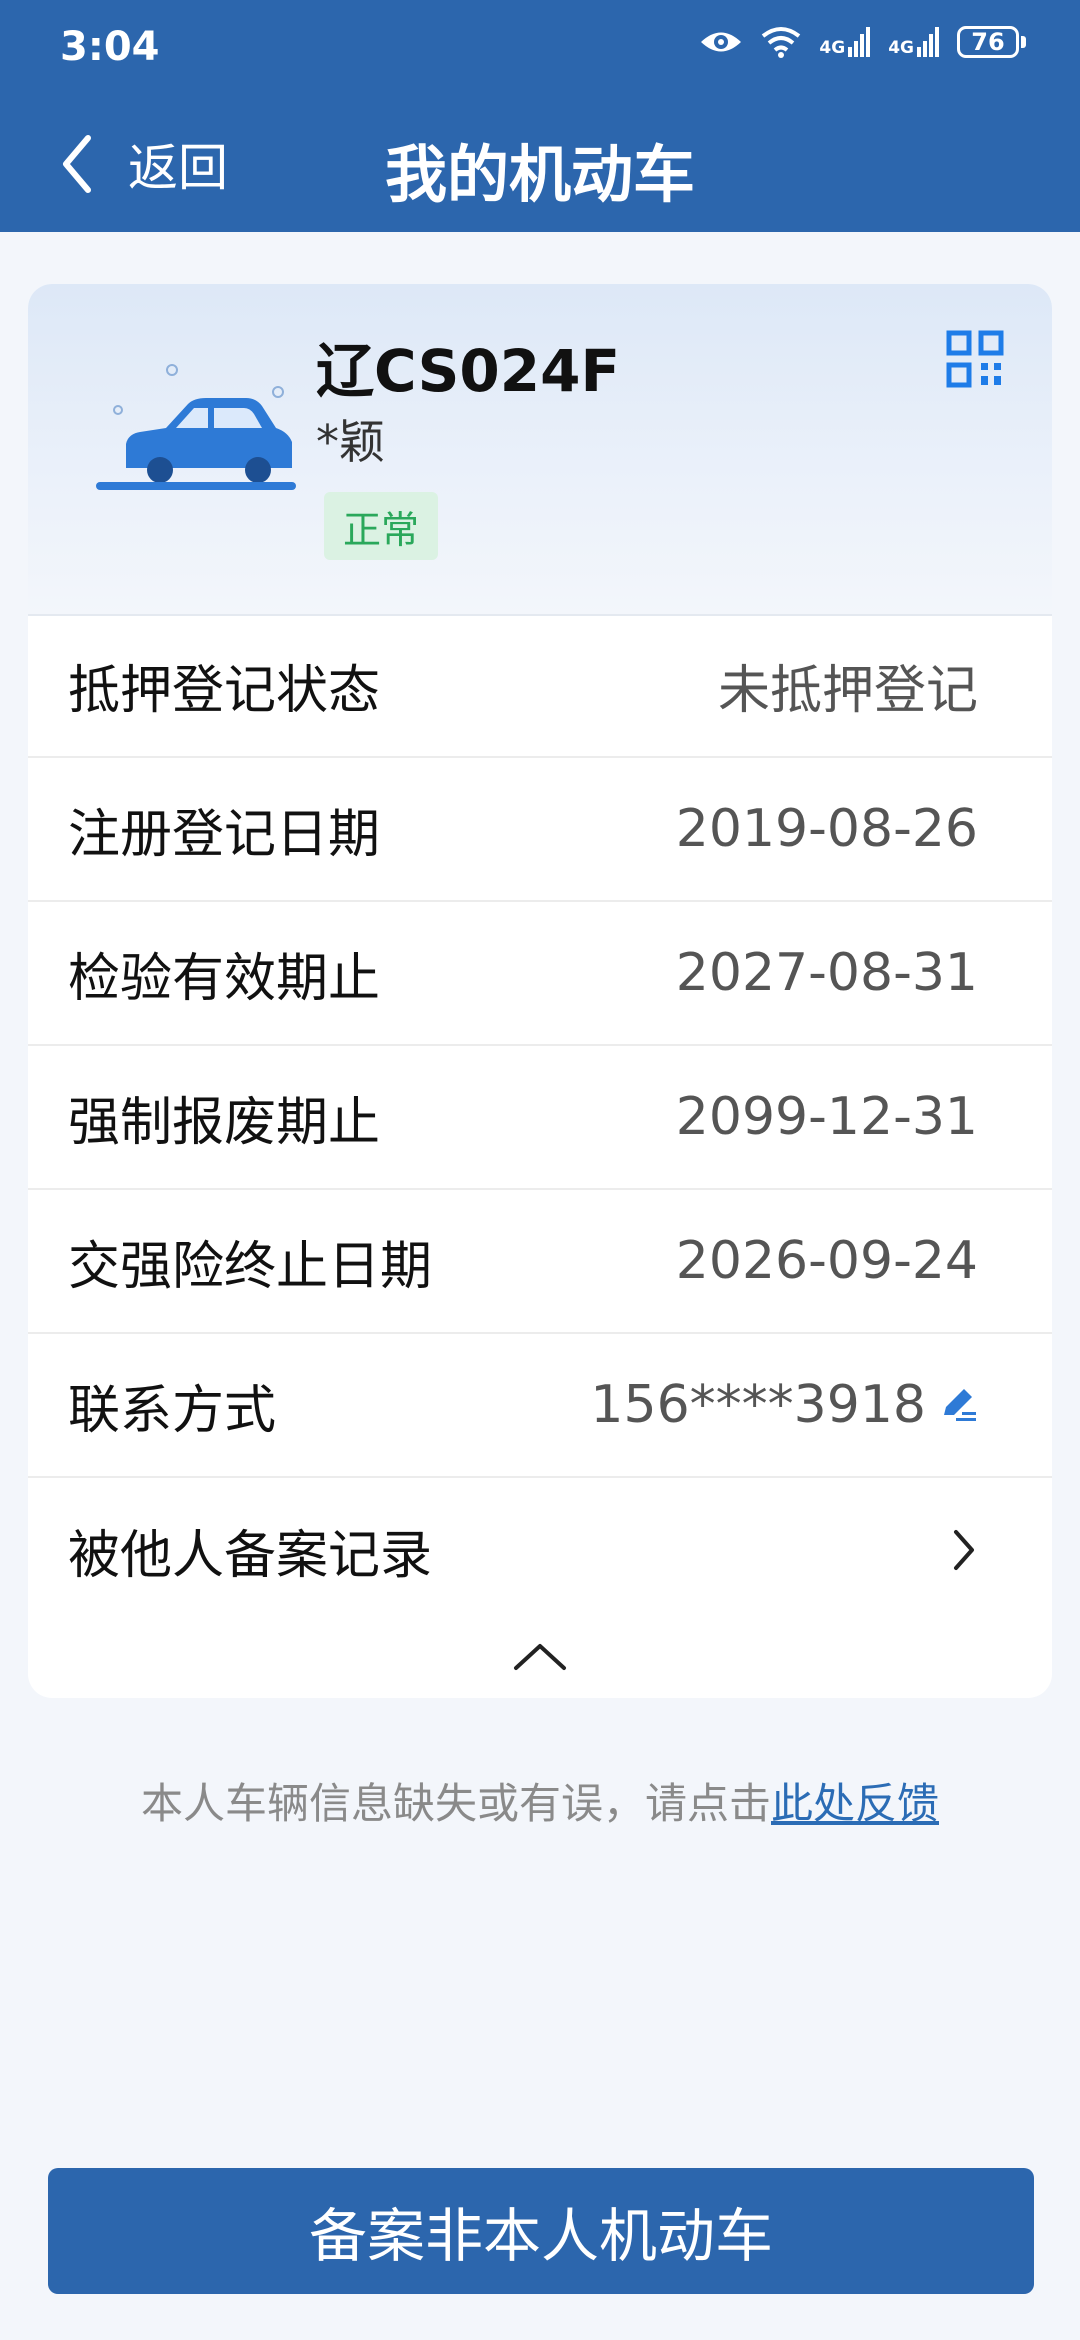 The width and height of the screenshot is (1080, 2340). Describe the element at coordinates (781, 42) in the screenshot. I see `wifi-icon` at that location.